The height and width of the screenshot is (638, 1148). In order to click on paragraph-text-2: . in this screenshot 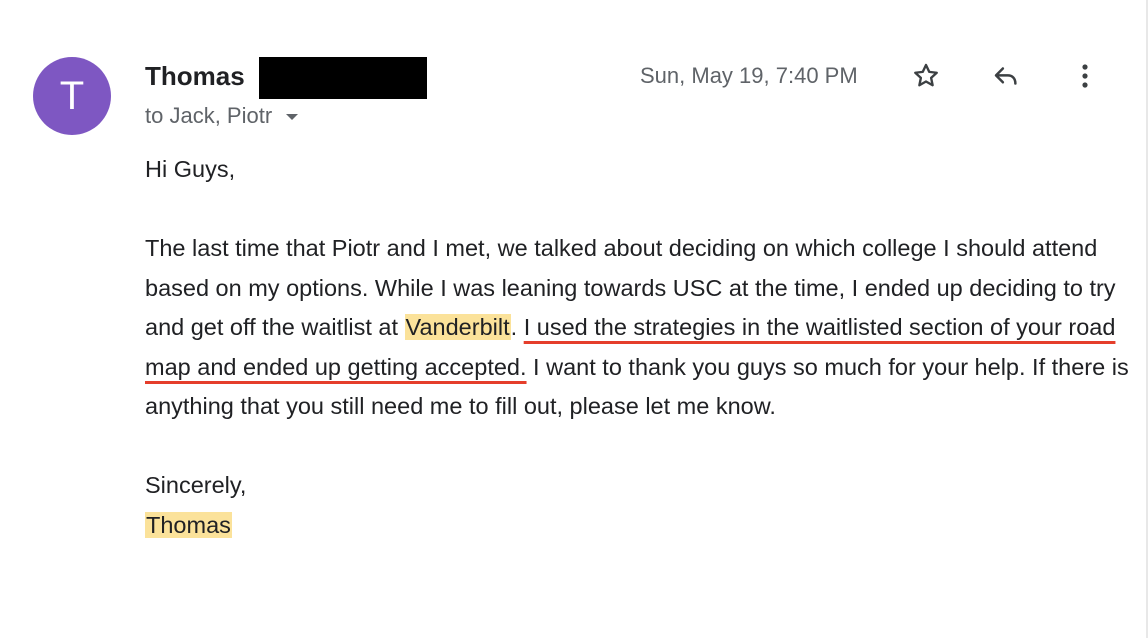, I will do `click(517, 327)`.